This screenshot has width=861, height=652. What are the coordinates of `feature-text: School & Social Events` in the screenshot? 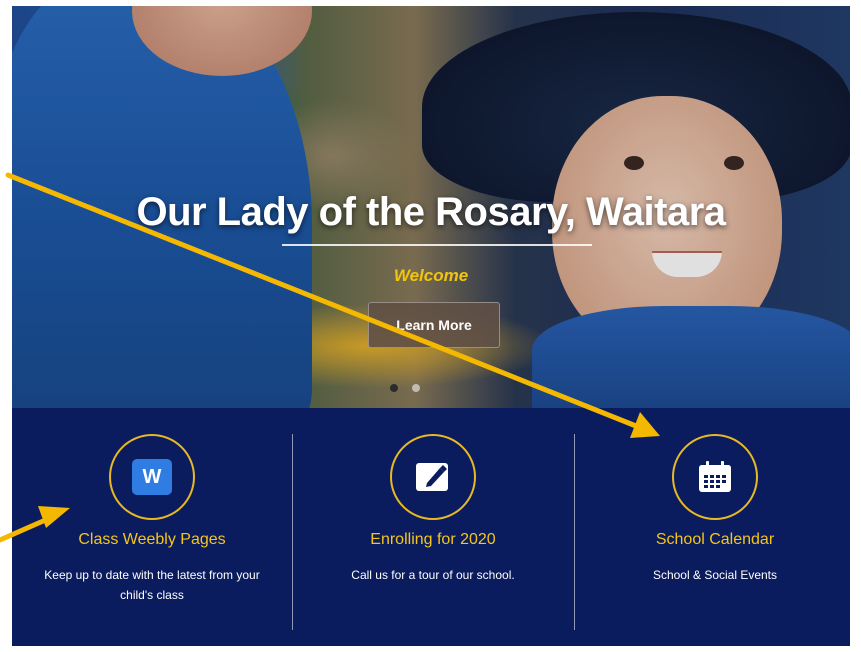 It's located at (715, 575).